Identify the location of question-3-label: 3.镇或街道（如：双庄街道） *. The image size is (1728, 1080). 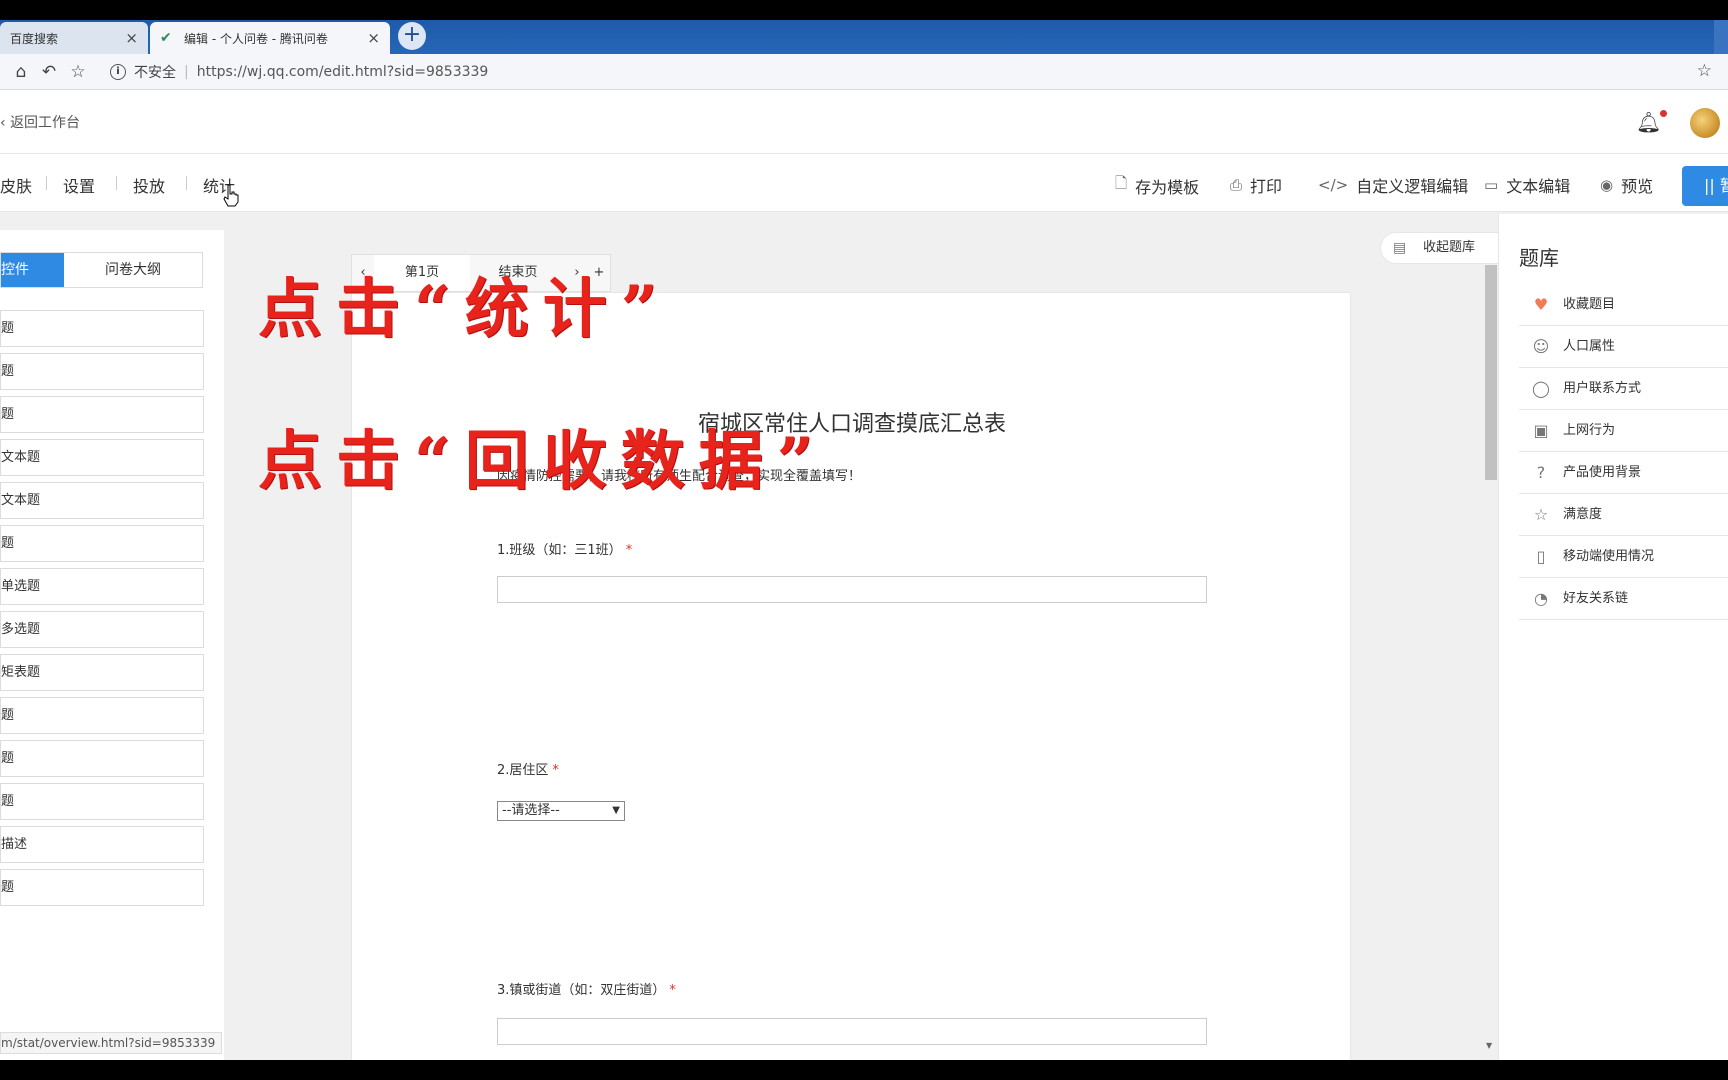
(586, 988).